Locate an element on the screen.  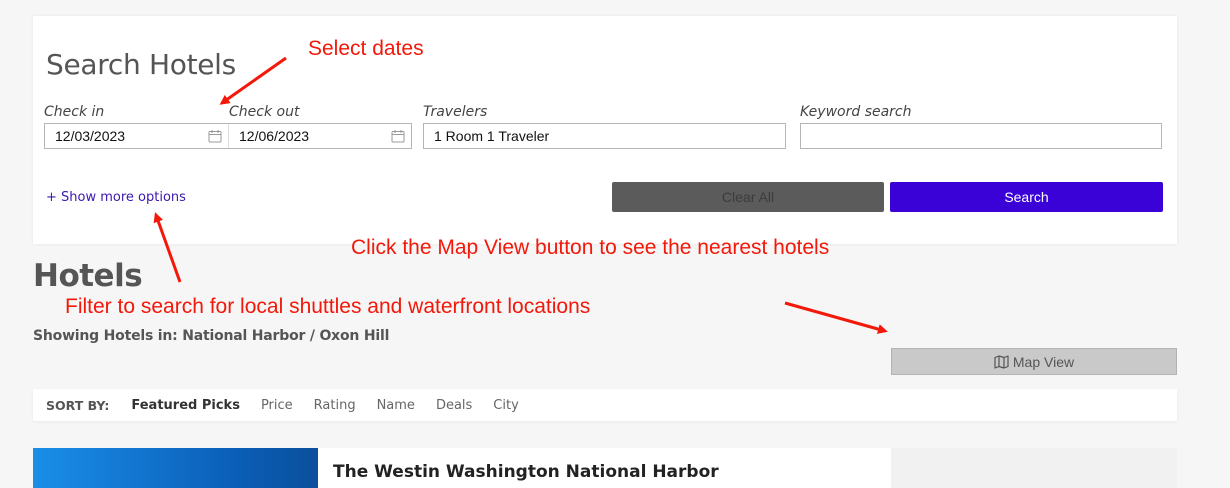
checkout-value: 12/06/2023 is located at coordinates (274, 136).